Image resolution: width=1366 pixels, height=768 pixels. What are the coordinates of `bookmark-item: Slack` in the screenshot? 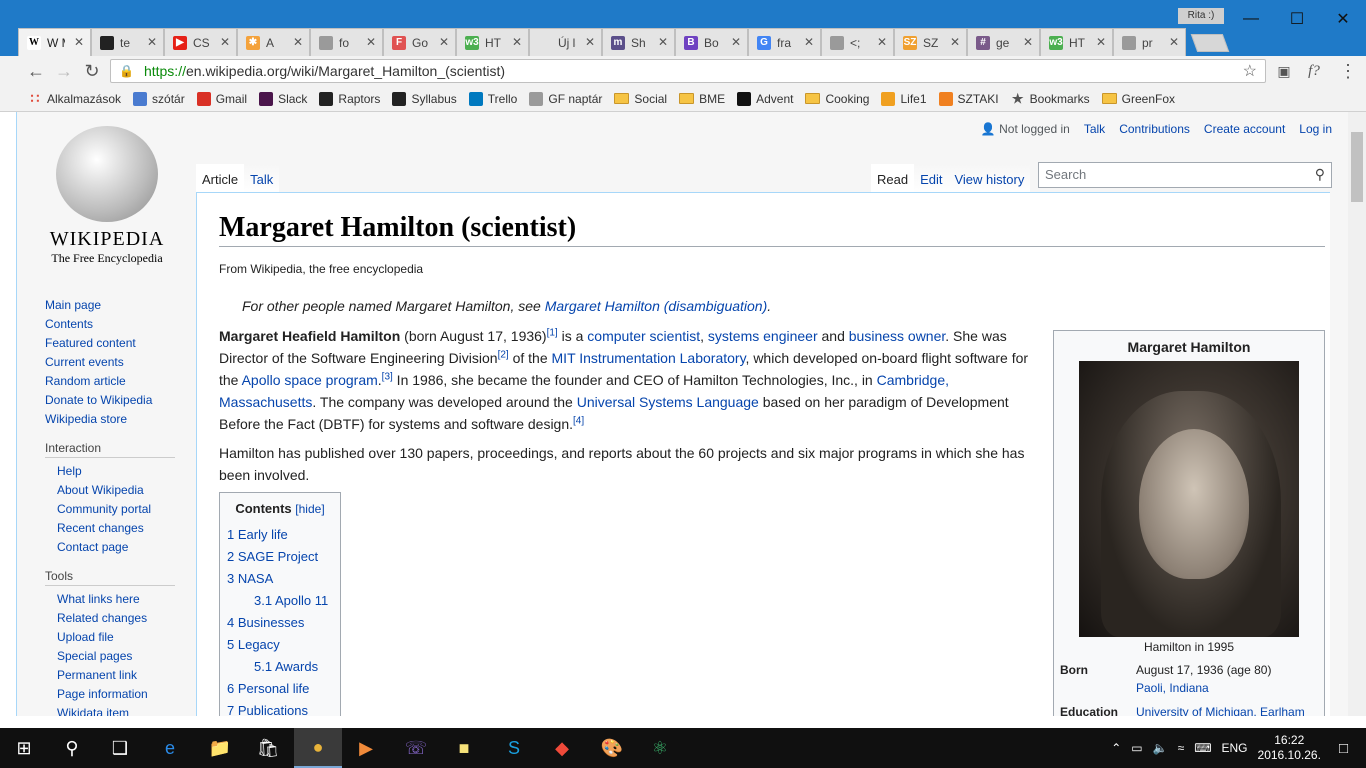 It's located at (283, 98).